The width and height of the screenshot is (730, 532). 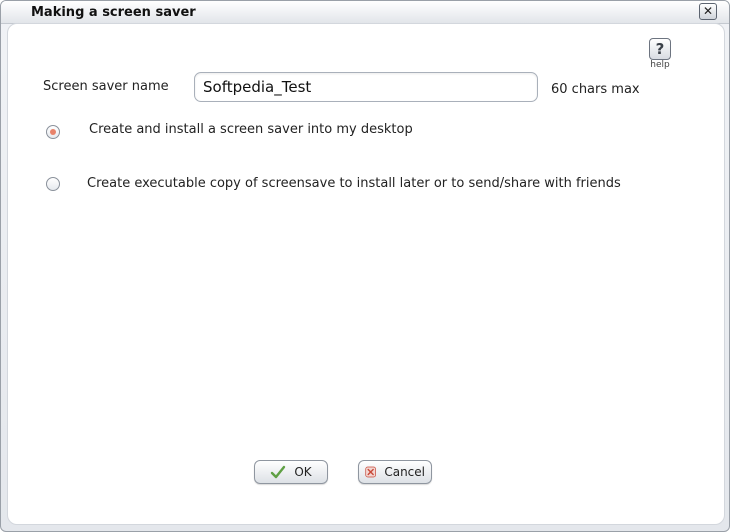 I want to click on radio-create-executable, so click(x=53, y=184).